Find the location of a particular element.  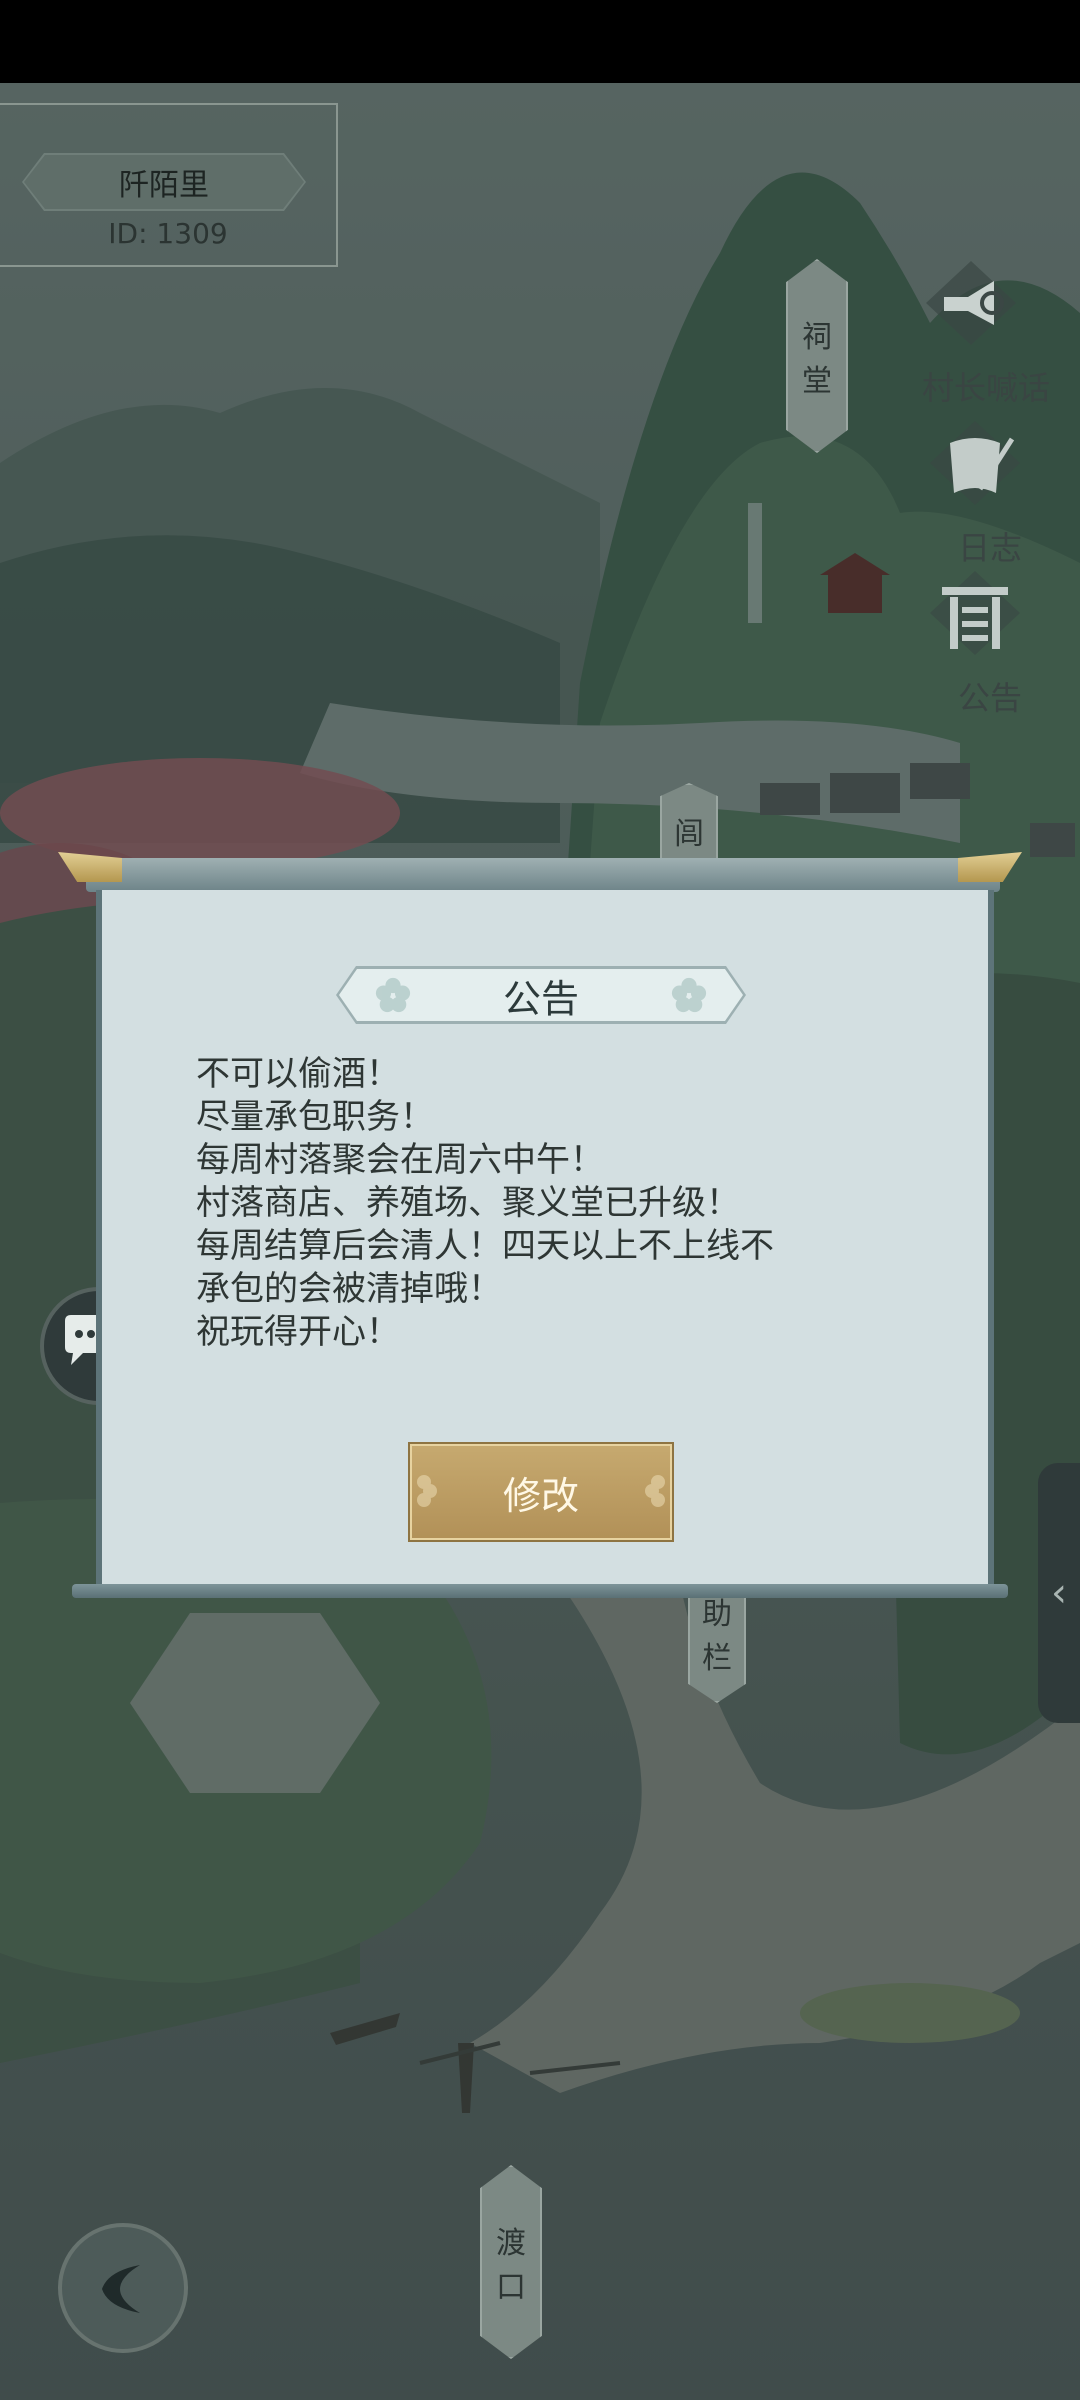

side-button-log: 日志 is located at coordinates (990, 491).